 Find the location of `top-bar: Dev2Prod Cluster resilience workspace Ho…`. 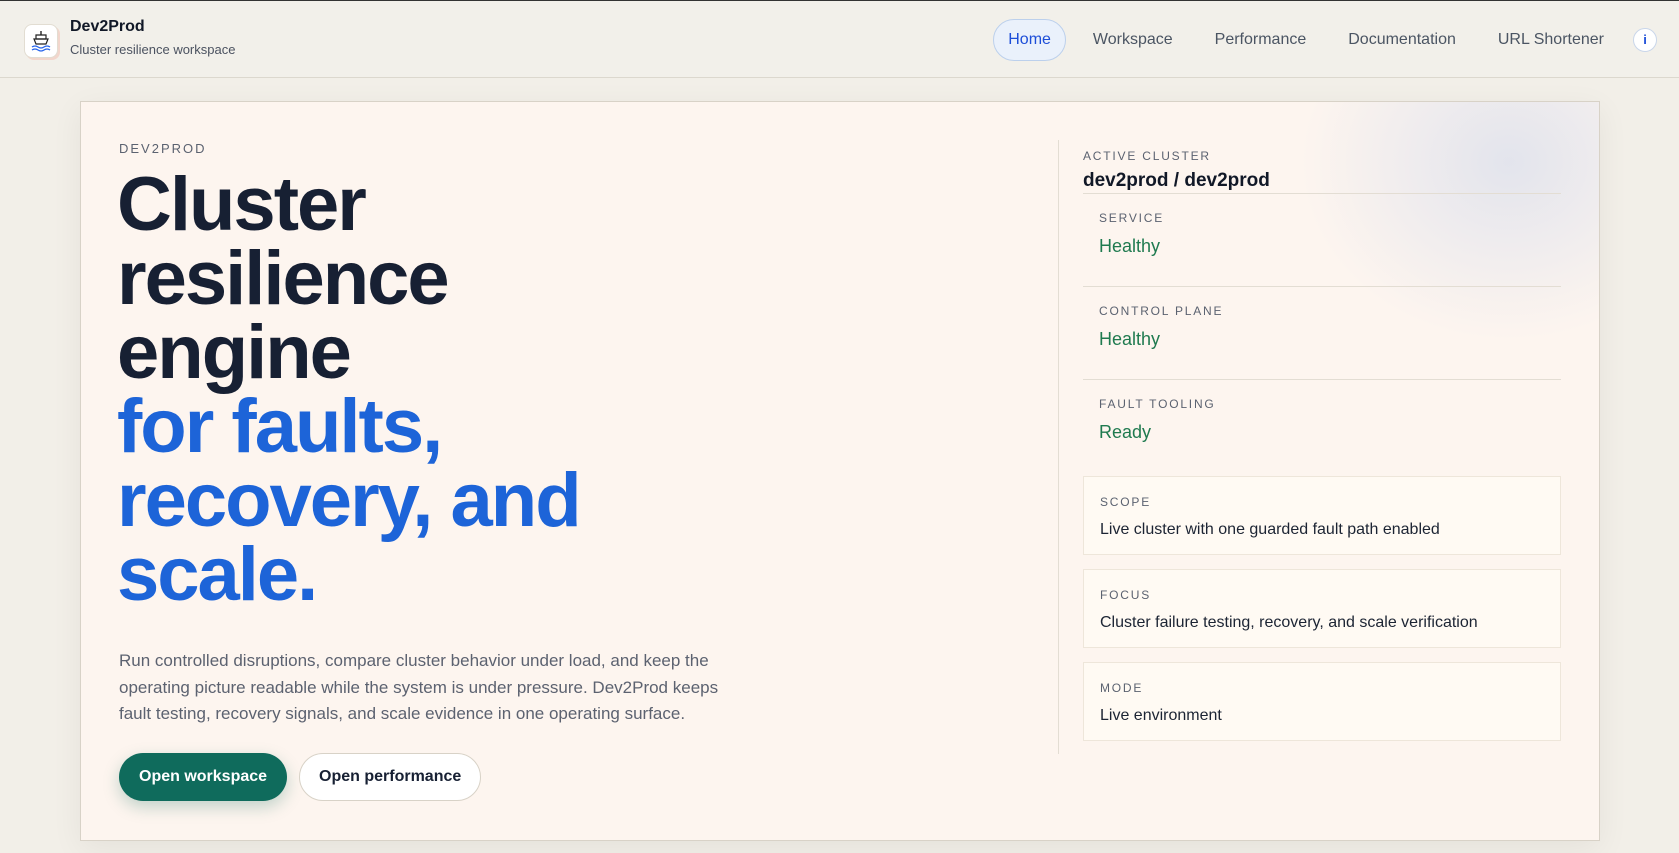

top-bar: Dev2Prod Cluster resilience workspace Ho… is located at coordinates (839, 39).